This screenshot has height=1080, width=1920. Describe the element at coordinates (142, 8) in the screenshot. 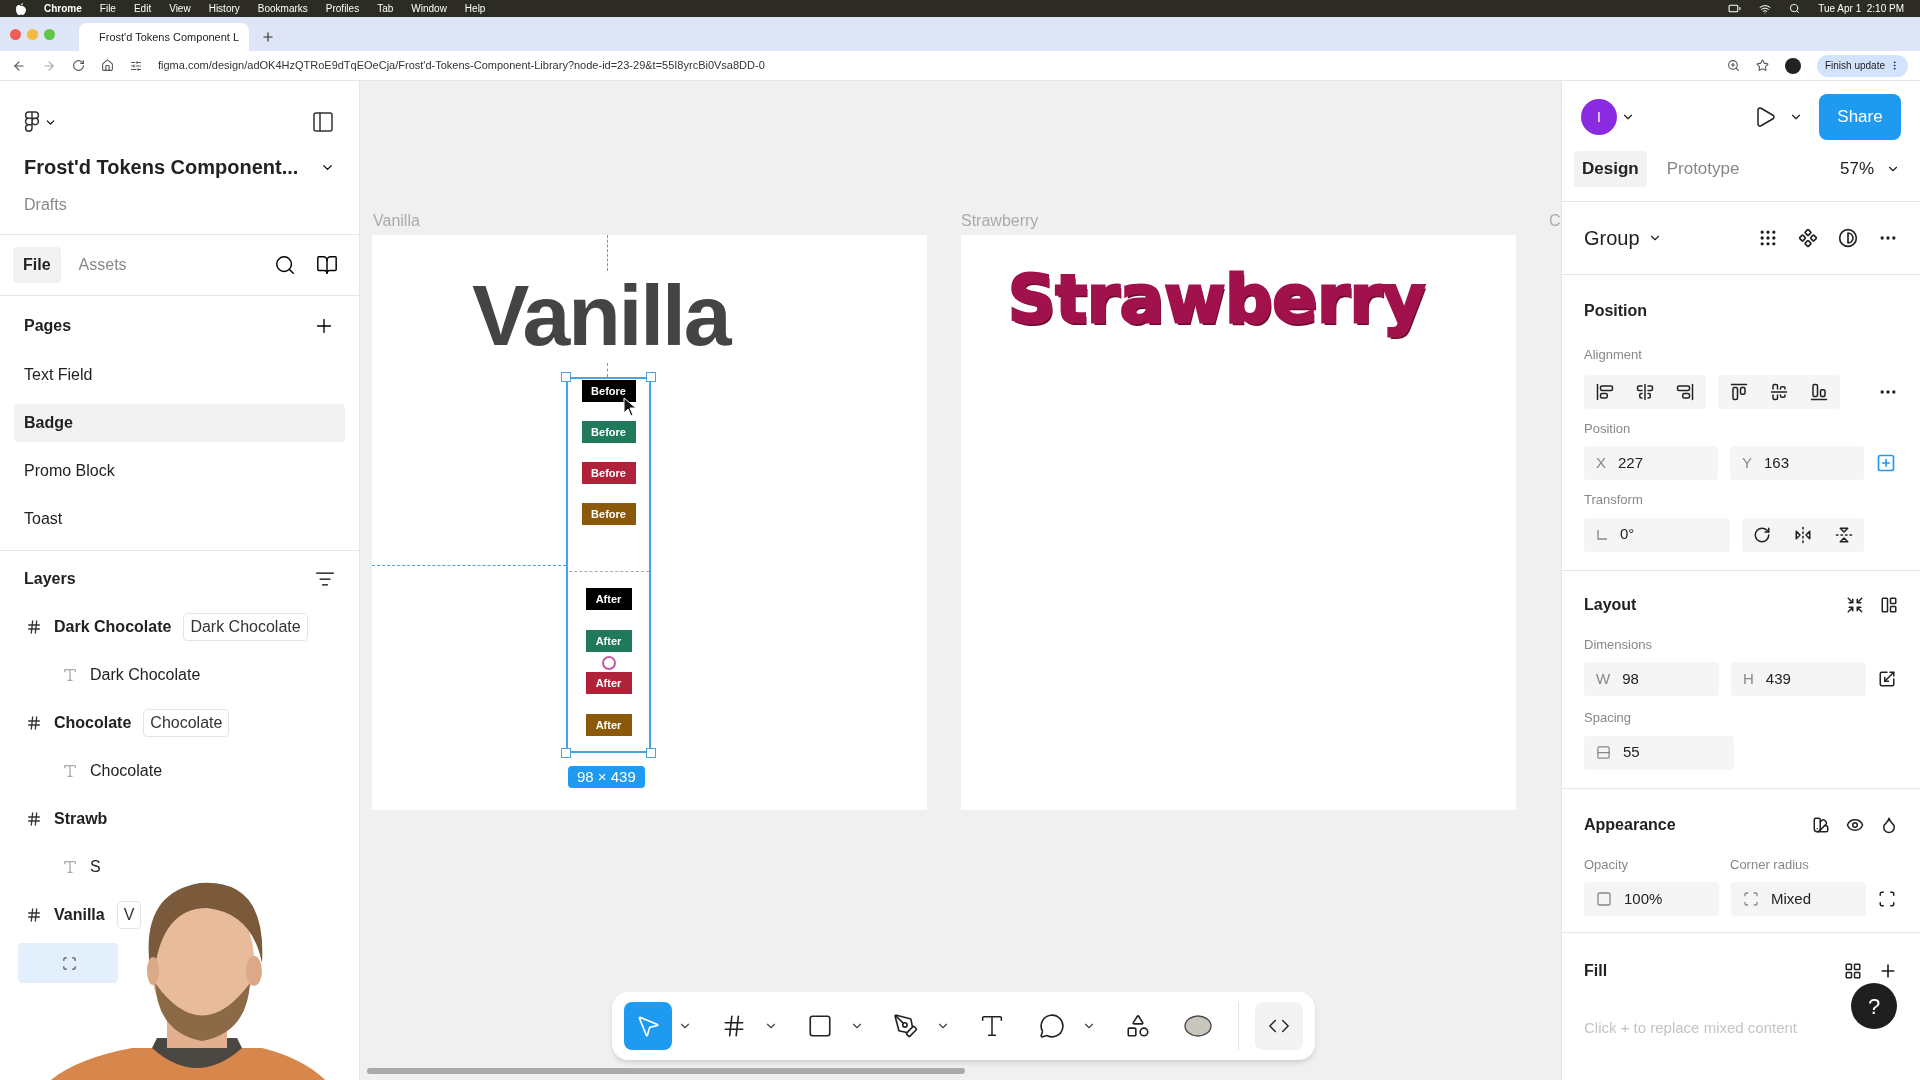

I see `menu-item: Edit` at that location.